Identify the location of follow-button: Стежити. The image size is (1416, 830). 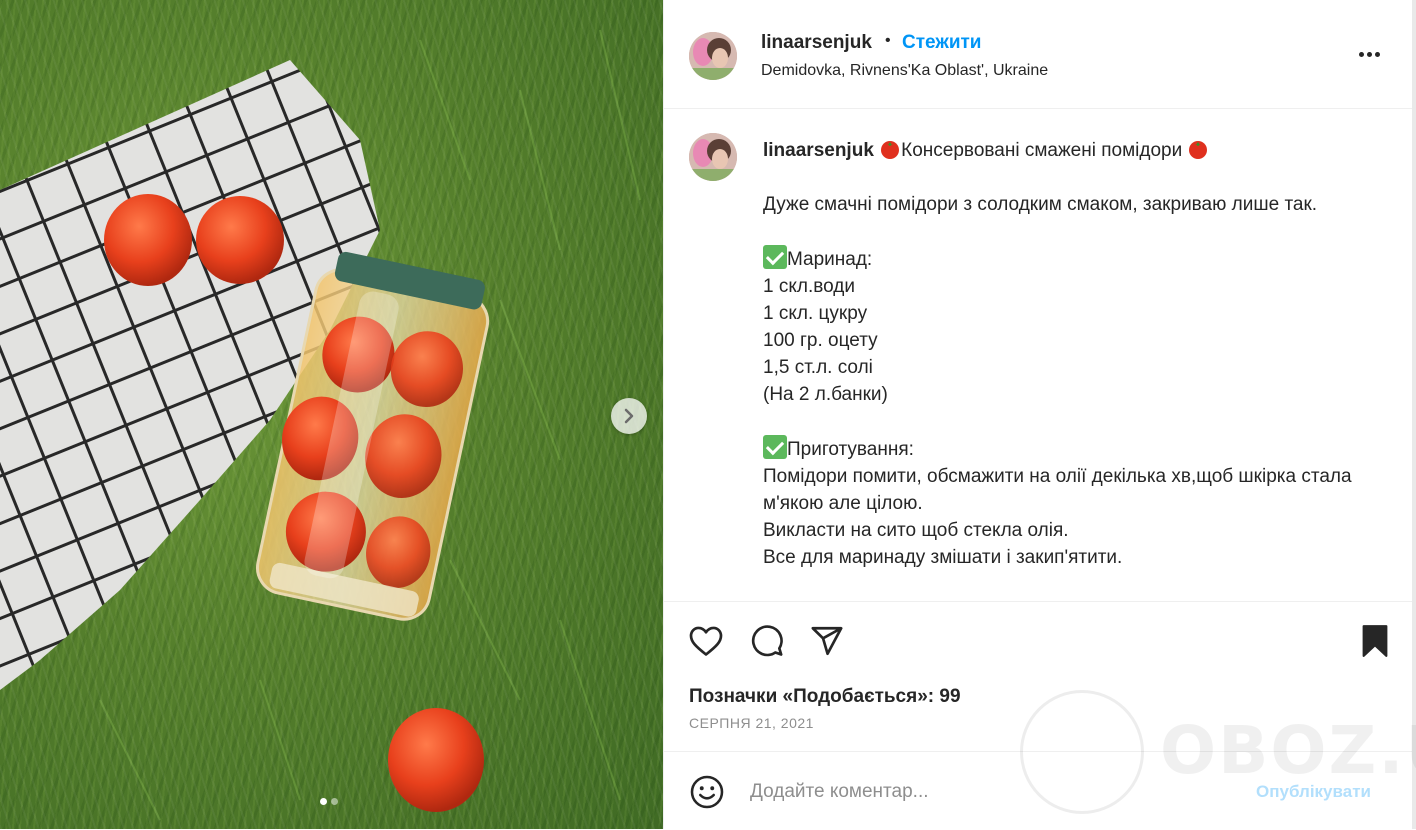
(941, 43).